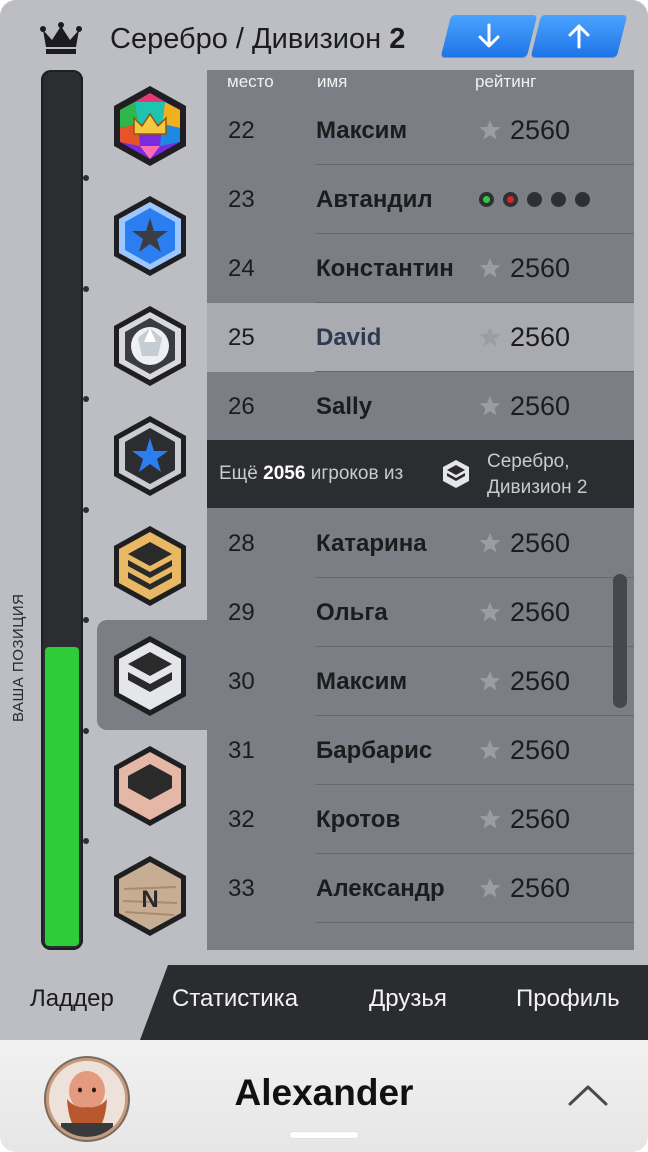  Describe the element at coordinates (349, 337) in the screenshot. I see `player-name: David` at that location.